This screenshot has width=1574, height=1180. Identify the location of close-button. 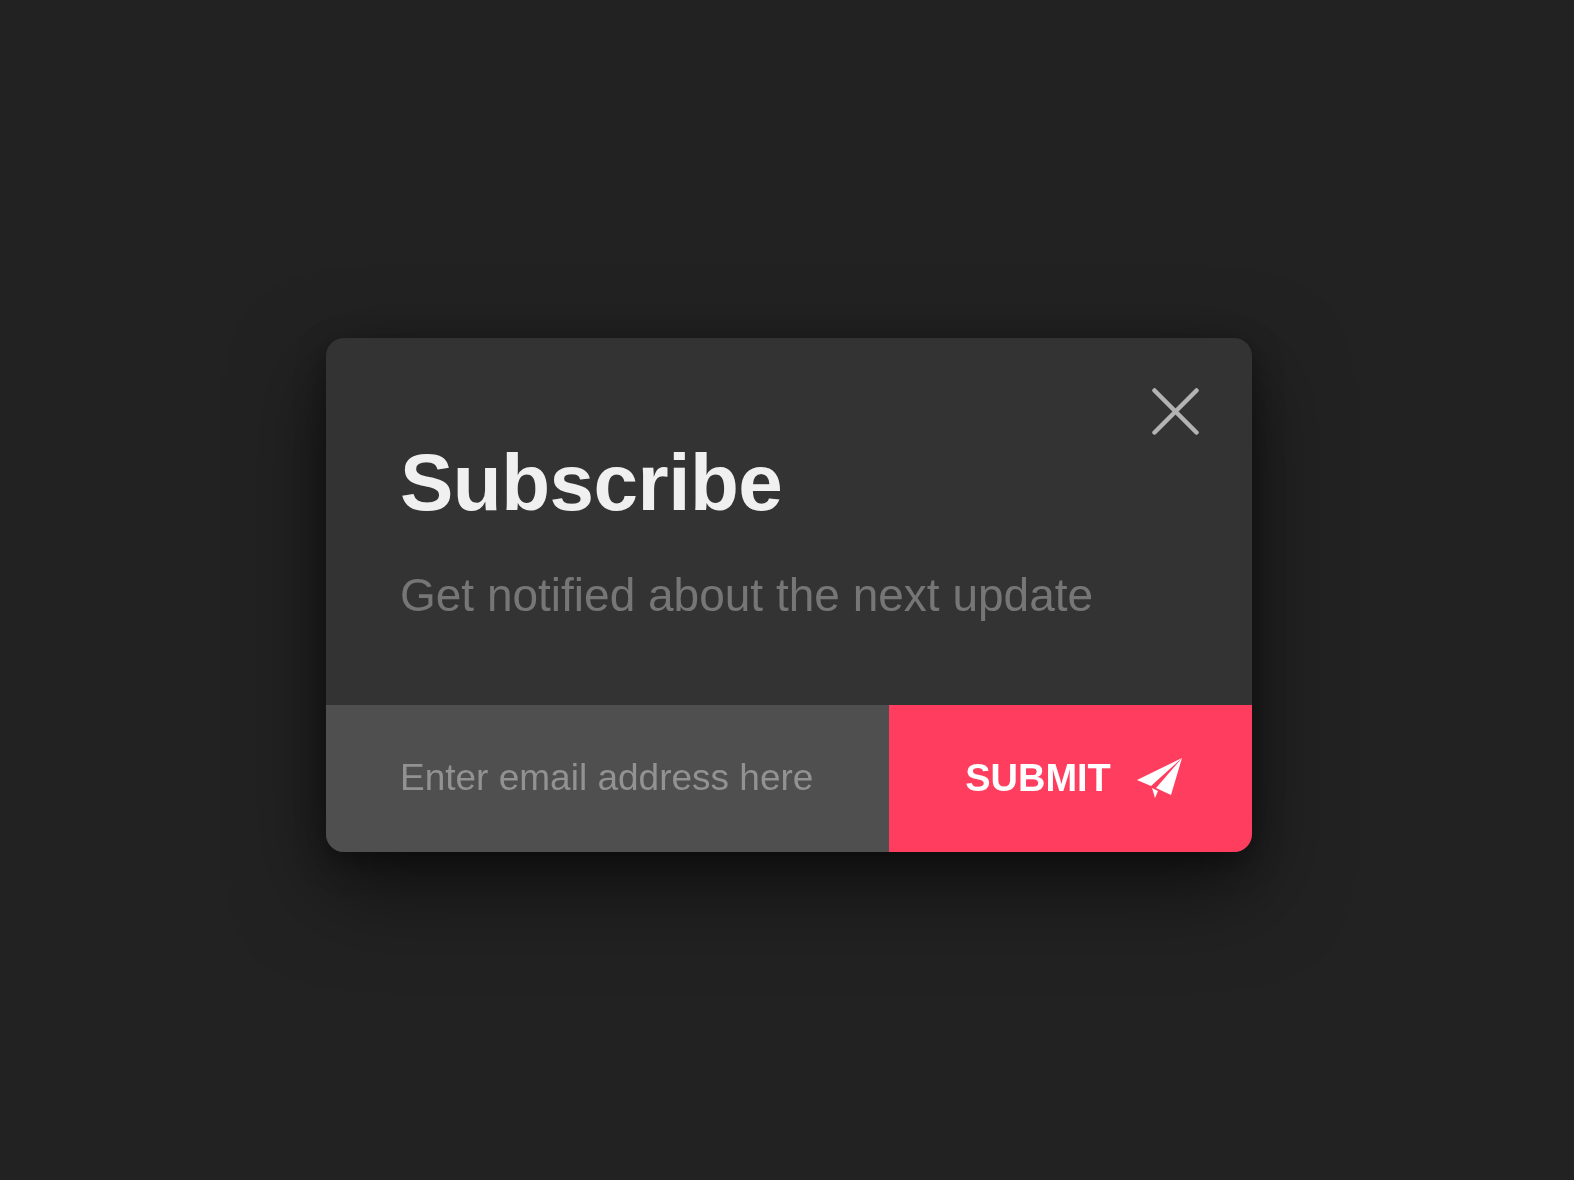
(1175, 411).